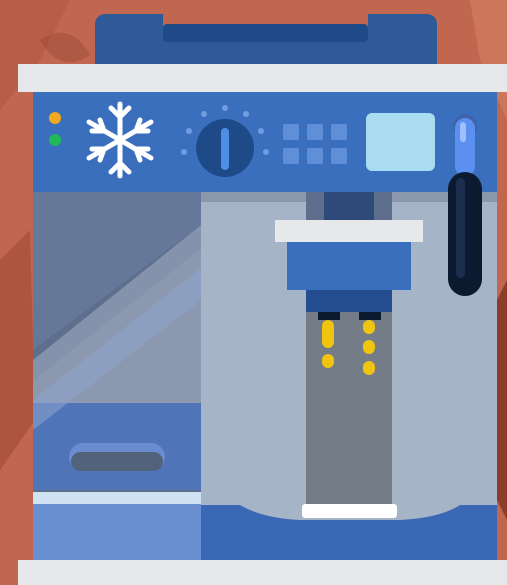 The height and width of the screenshot is (585, 507). Describe the element at coordinates (55, 140) in the screenshot. I see `indicator-light-green` at that location.